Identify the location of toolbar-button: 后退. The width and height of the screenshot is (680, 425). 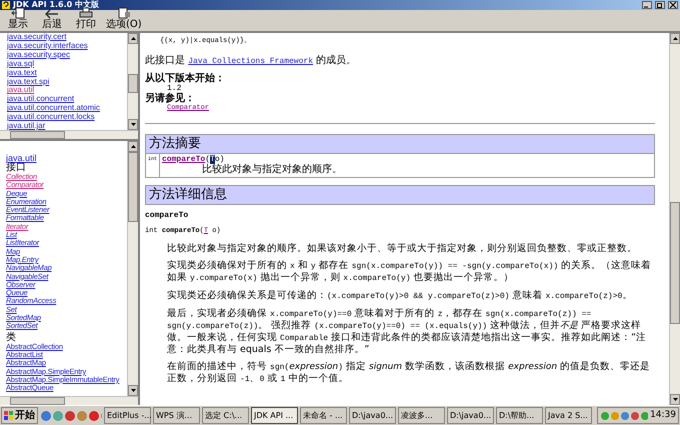
(52, 19).